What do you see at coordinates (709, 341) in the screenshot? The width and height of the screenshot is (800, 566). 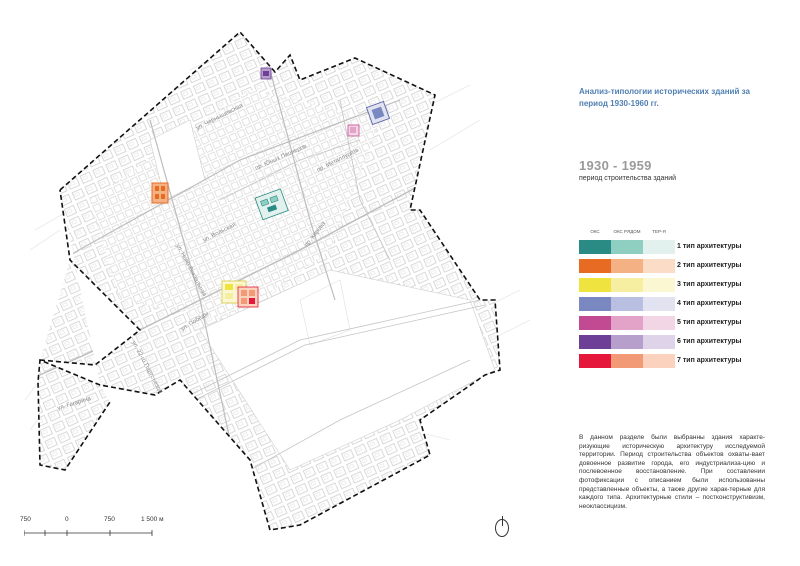 I see `legend-label: 6 тип архитектуры` at bounding box center [709, 341].